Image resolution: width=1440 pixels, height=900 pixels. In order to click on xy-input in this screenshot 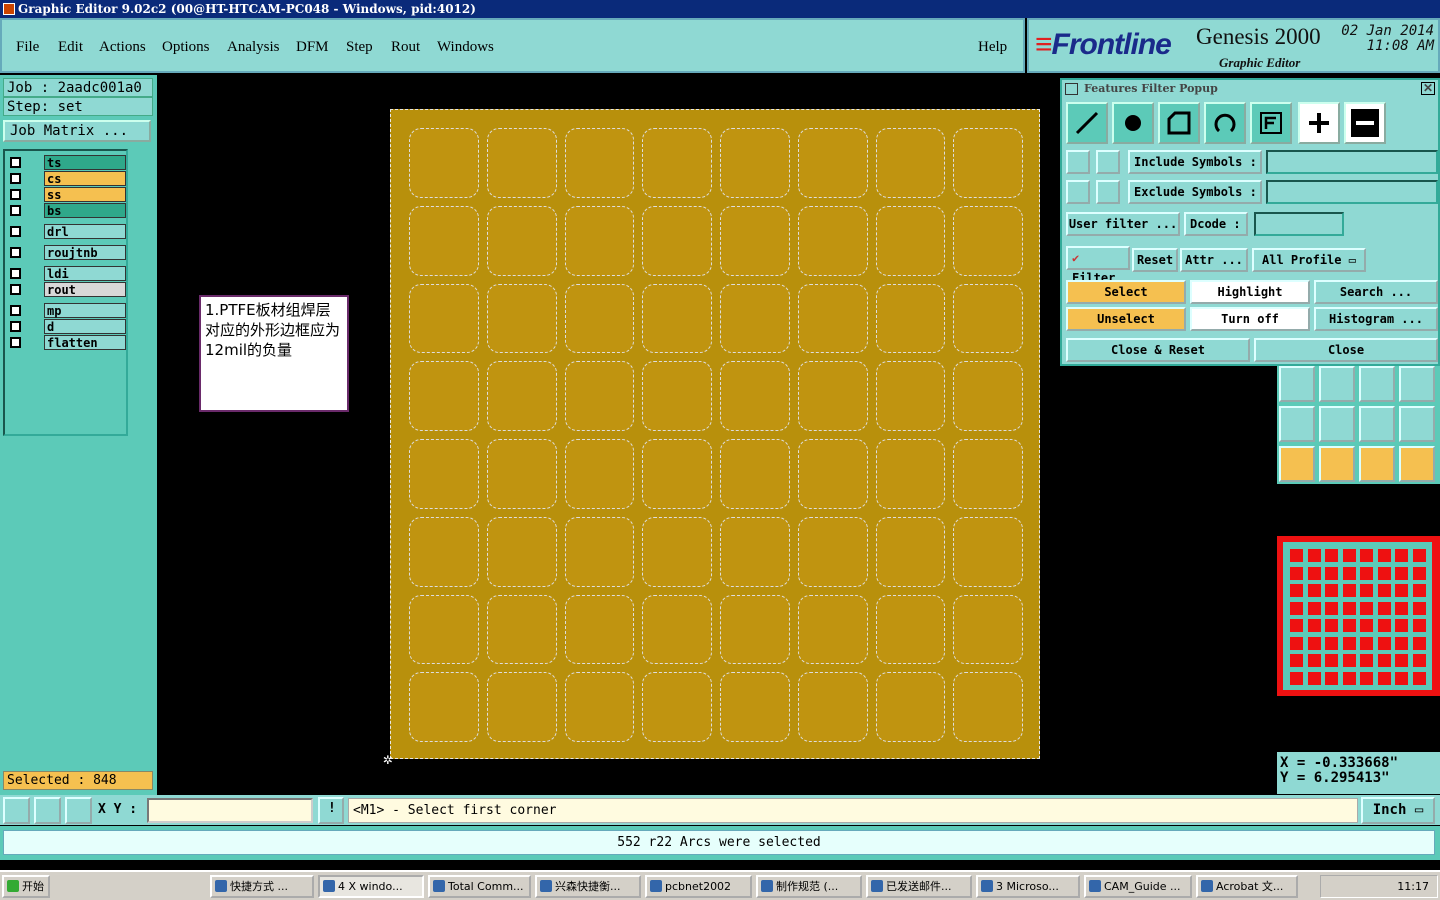, I will do `click(230, 810)`.